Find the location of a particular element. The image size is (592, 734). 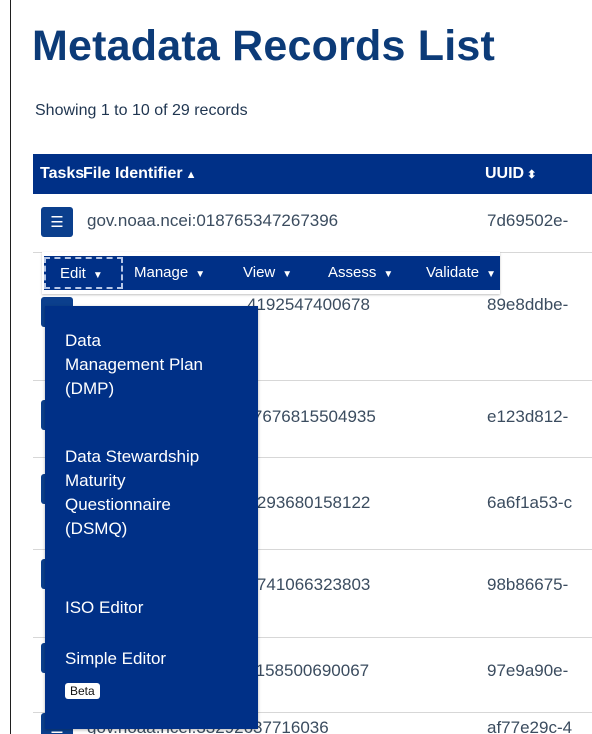

manage-menu-button: Manage ▼ is located at coordinates (169, 273).